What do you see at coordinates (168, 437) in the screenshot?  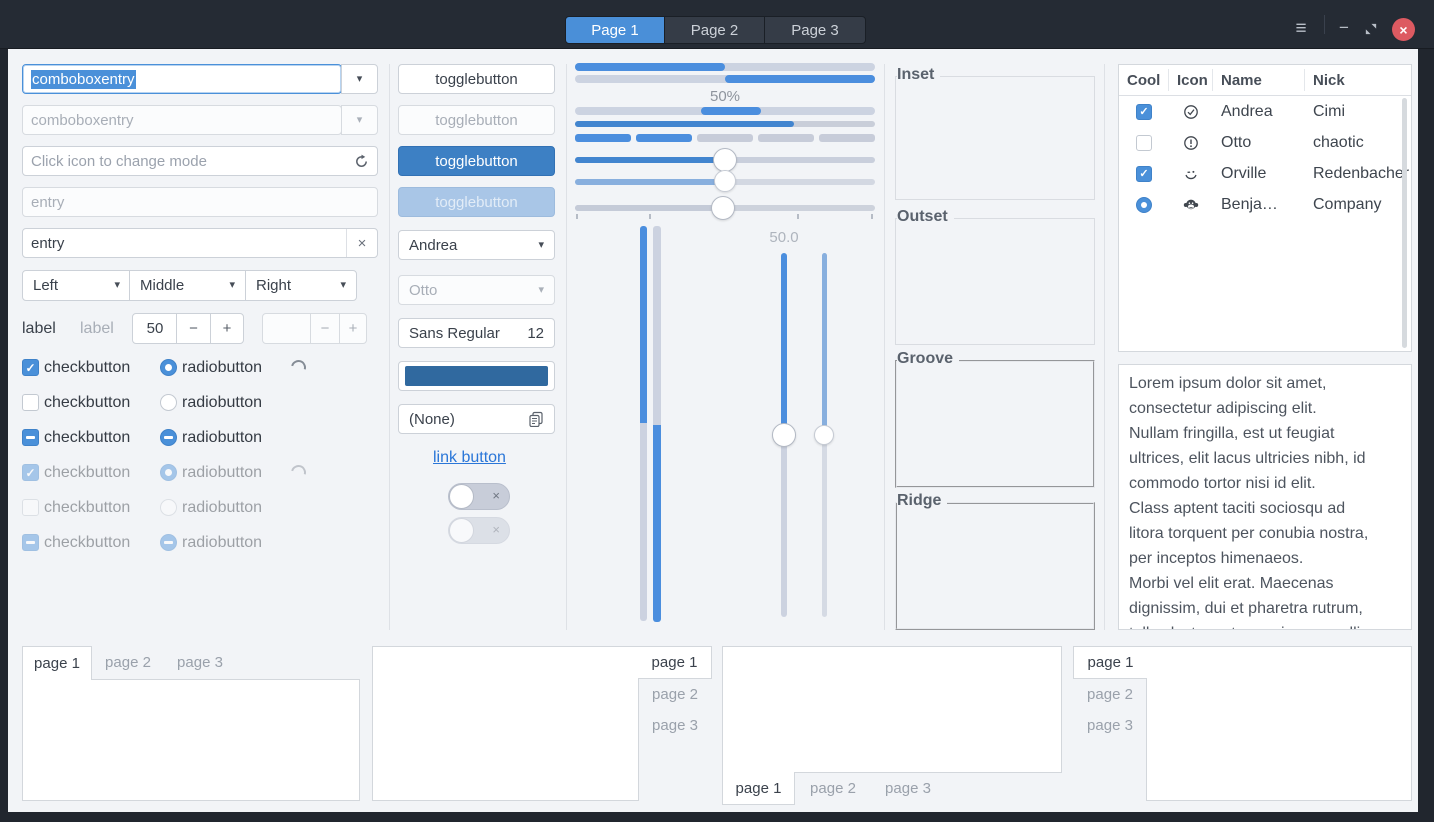 I see `radio-indeterminate` at bounding box center [168, 437].